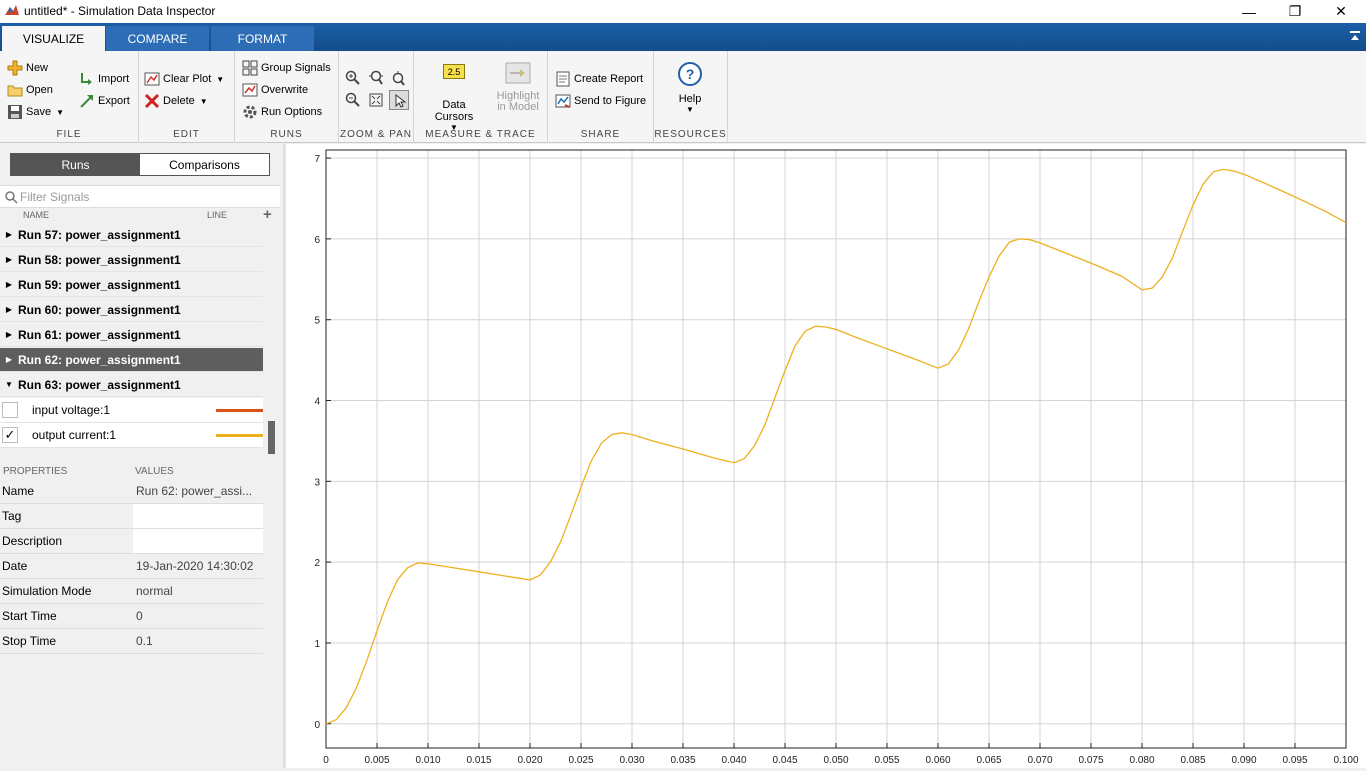  I want to click on share-group-label: SHARE, so click(600, 134).